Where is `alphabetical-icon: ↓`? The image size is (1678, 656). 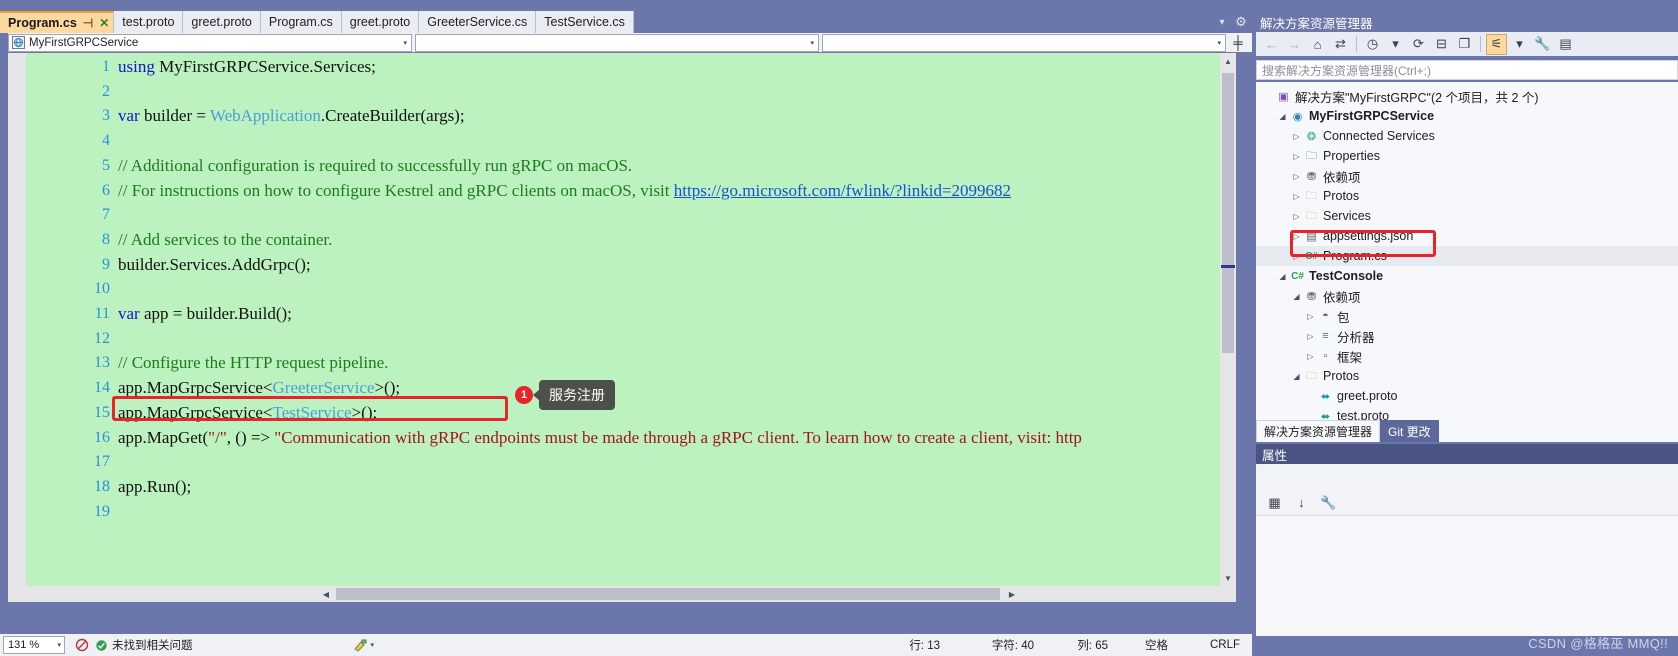
alphabetical-icon: ↓ is located at coordinates (1301, 502).